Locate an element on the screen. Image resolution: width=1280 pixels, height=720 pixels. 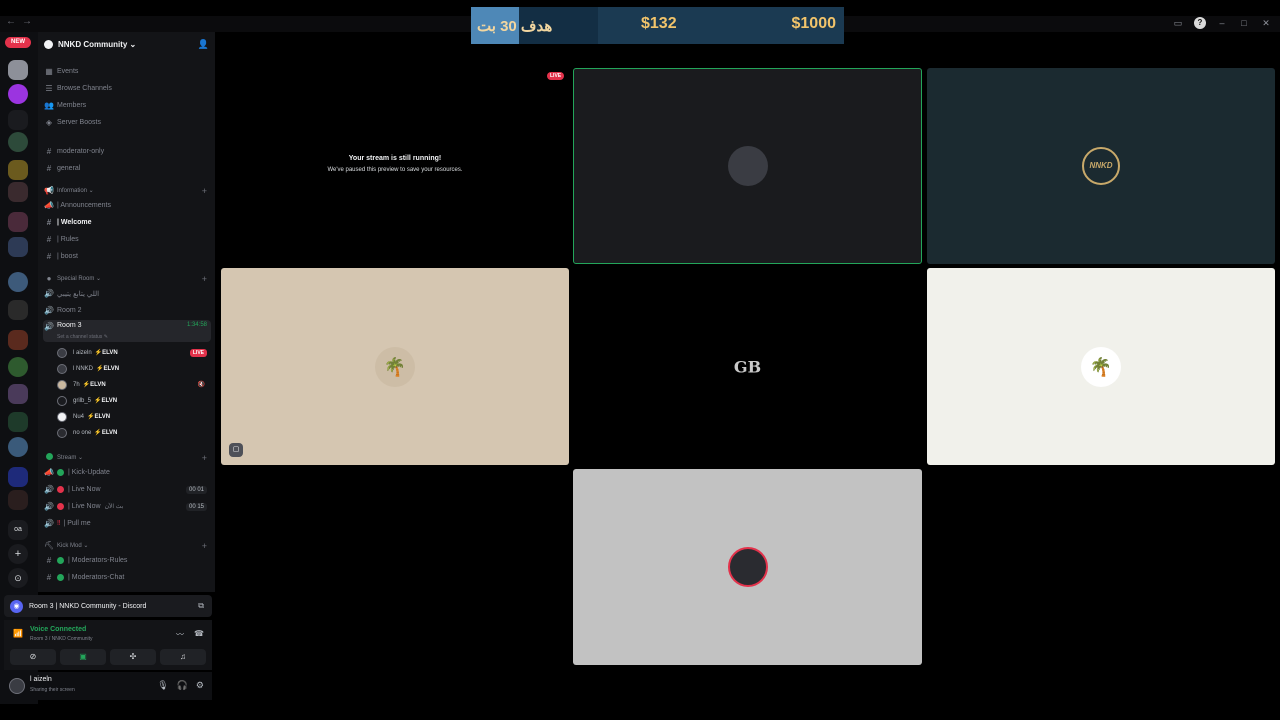
members-item: 👥 Members is located at coordinates (127, 105).